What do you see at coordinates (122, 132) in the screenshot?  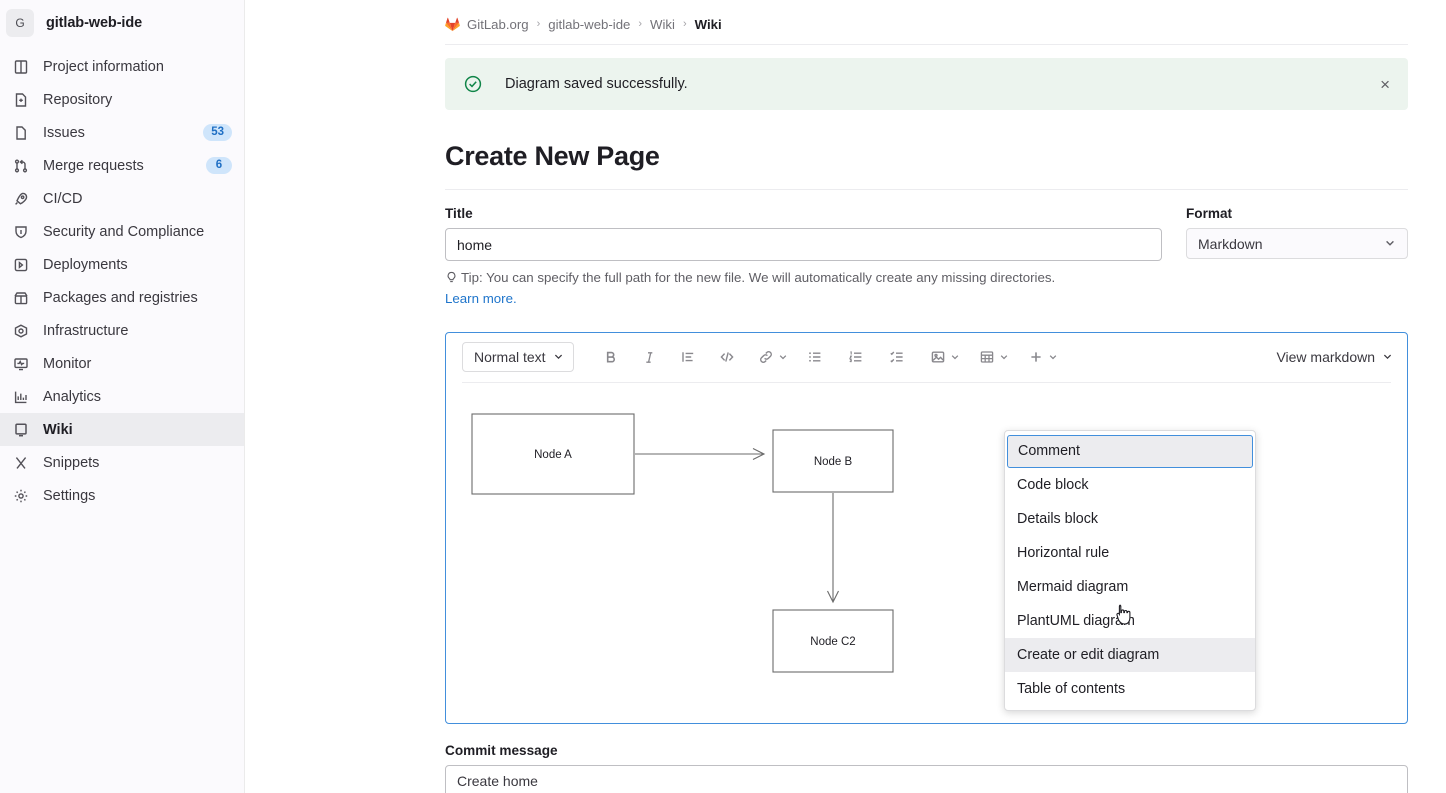 I see `sidebar-item-issues: Issues 53` at bounding box center [122, 132].